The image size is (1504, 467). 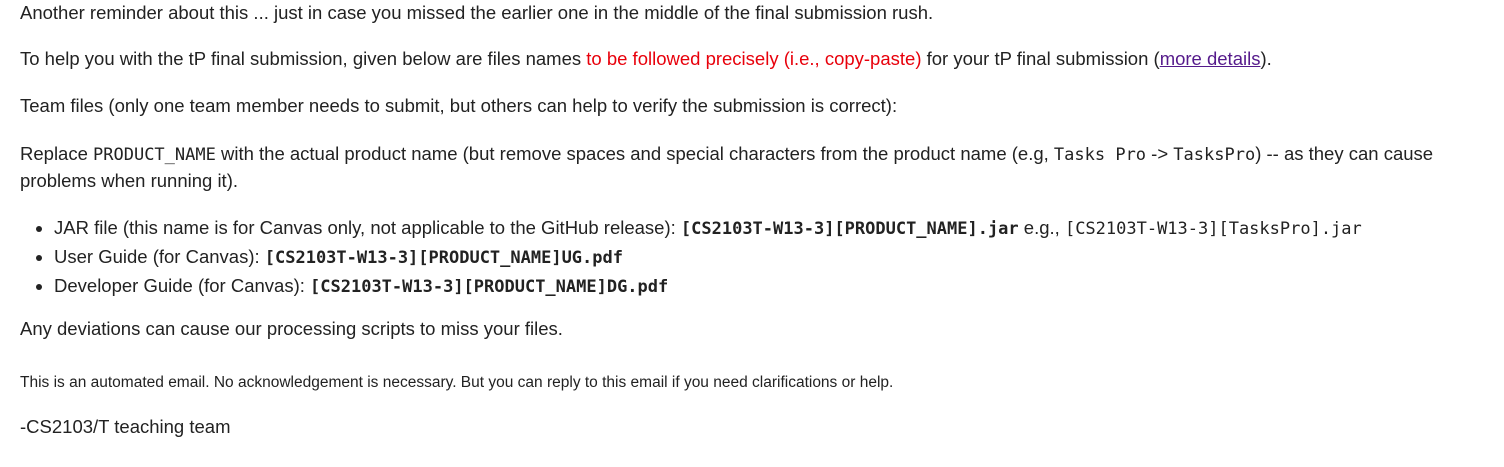 What do you see at coordinates (182, 285) in the screenshot?
I see `list-item-label: Developer Guide (for Canvas):` at bounding box center [182, 285].